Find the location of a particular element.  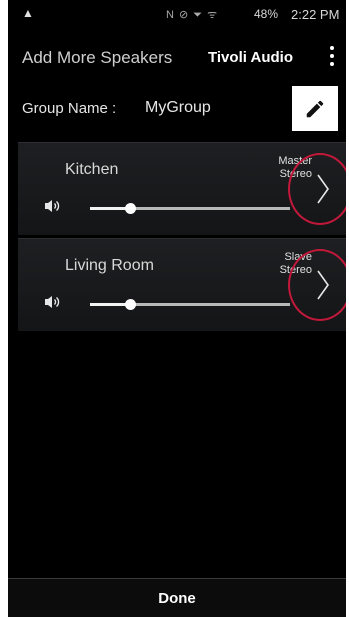

battery-icon: 48% is located at coordinates (266, 14).